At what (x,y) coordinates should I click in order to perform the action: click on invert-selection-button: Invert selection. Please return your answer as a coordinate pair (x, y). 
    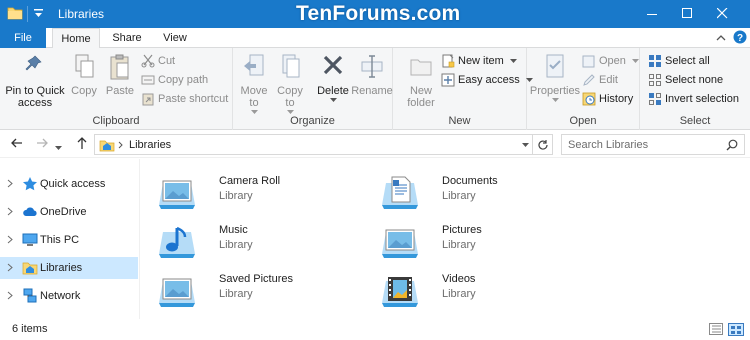
    Looking at the image, I should click on (693, 99).